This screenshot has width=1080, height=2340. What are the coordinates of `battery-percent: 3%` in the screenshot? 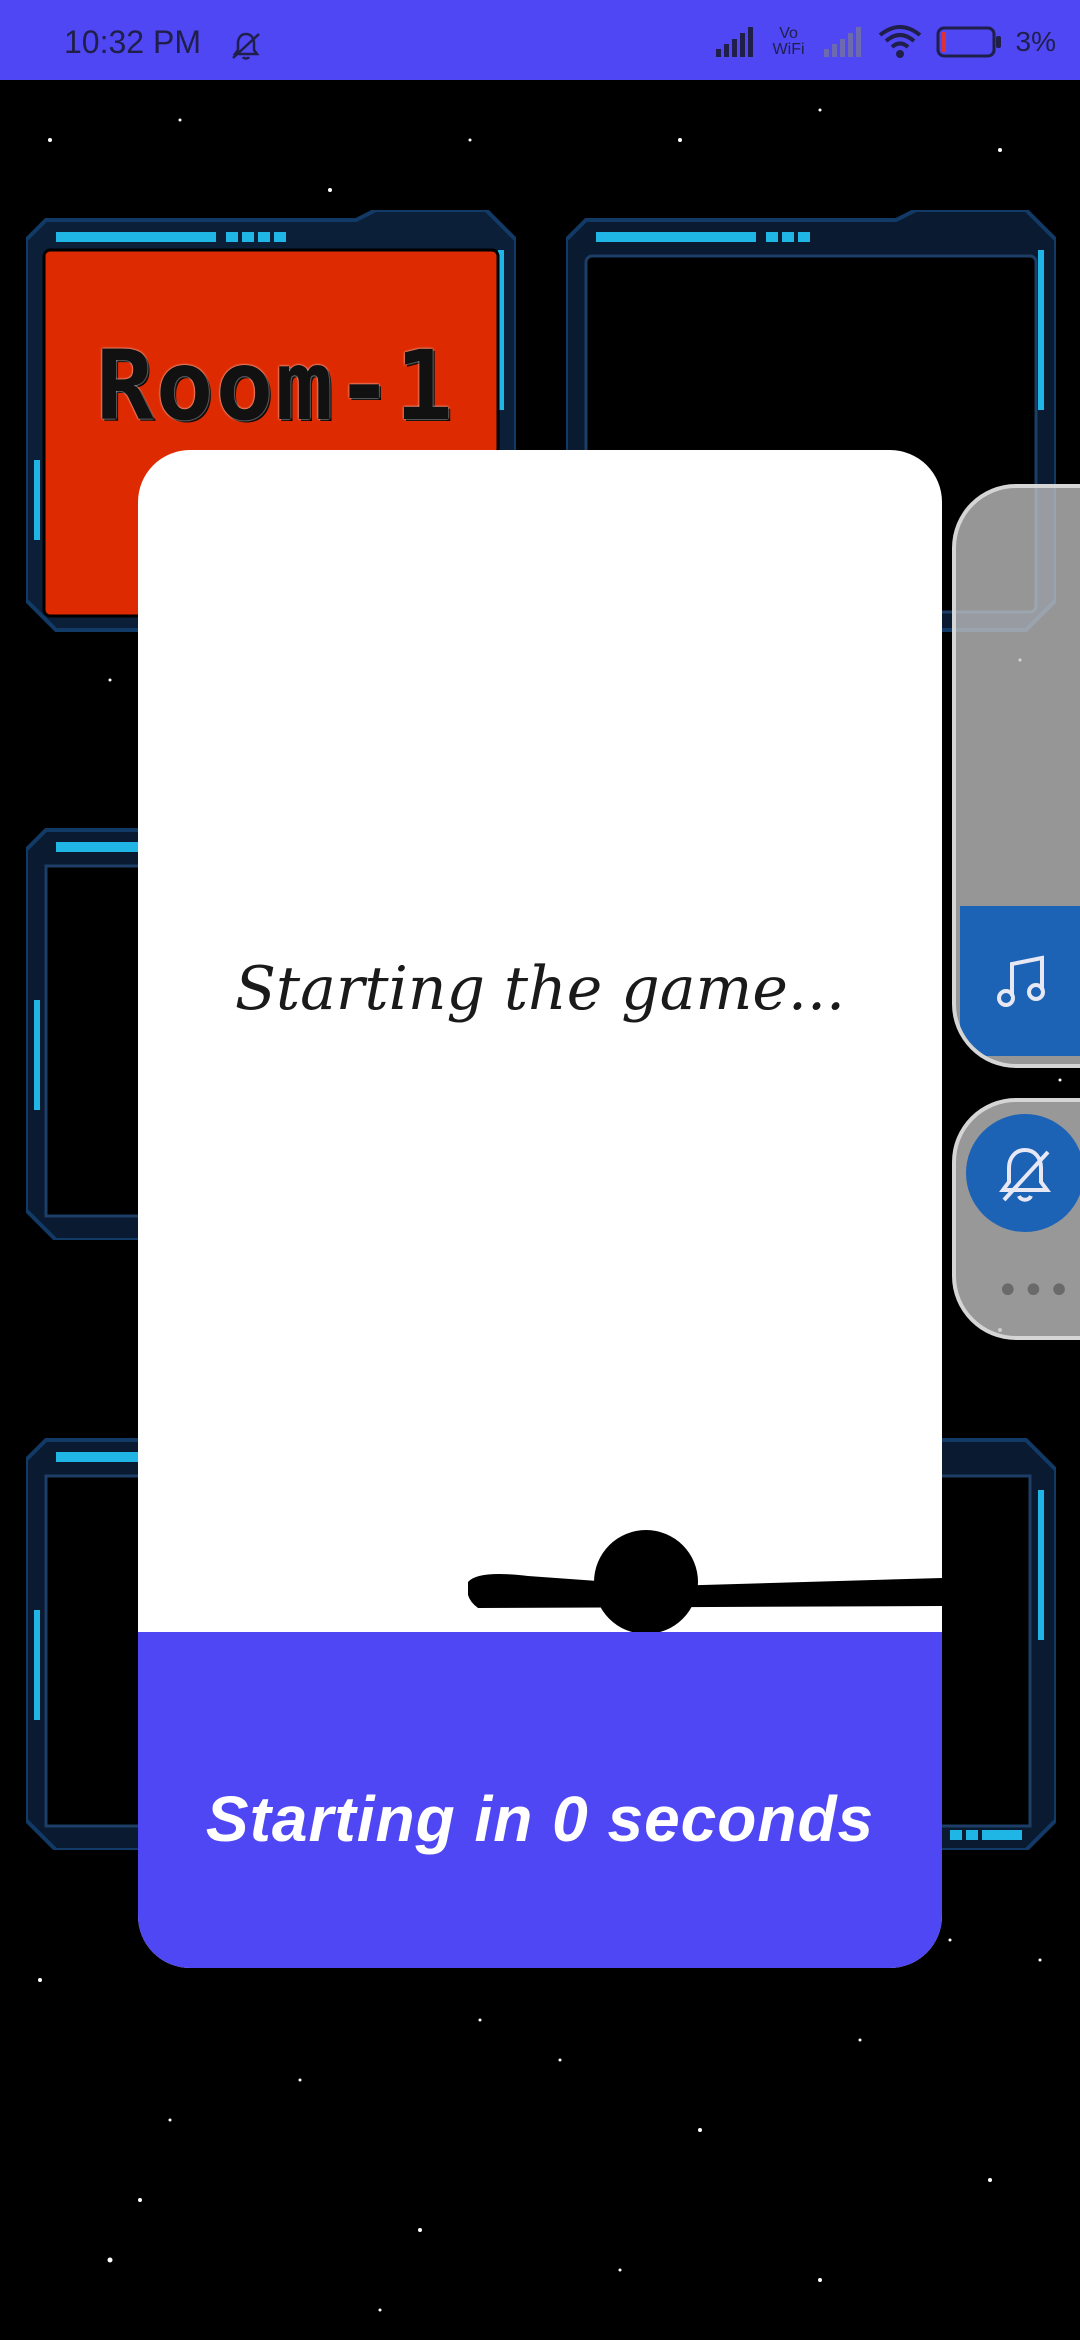 It's located at (1035, 41).